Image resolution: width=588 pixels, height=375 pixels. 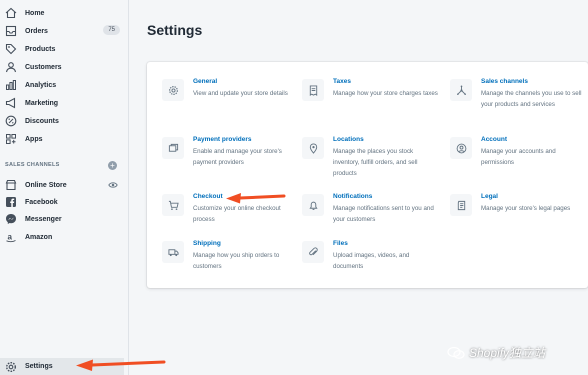 What do you see at coordinates (240, 93) in the screenshot?
I see `tile-description: View and update your store details` at bounding box center [240, 93].